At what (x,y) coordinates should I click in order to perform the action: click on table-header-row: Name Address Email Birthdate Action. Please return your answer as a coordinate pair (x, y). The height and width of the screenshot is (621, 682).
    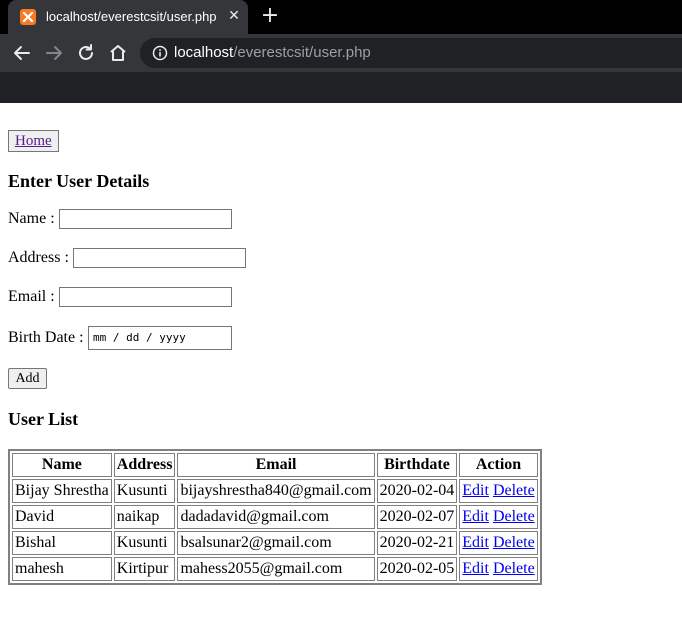
    Looking at the image, I should click on (275, 465).